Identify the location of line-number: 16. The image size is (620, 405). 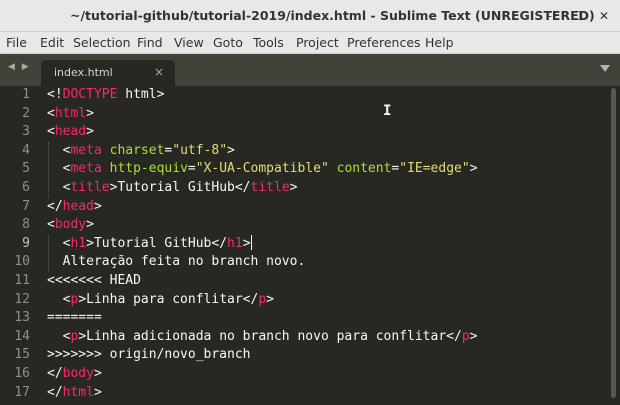
(22, 373).